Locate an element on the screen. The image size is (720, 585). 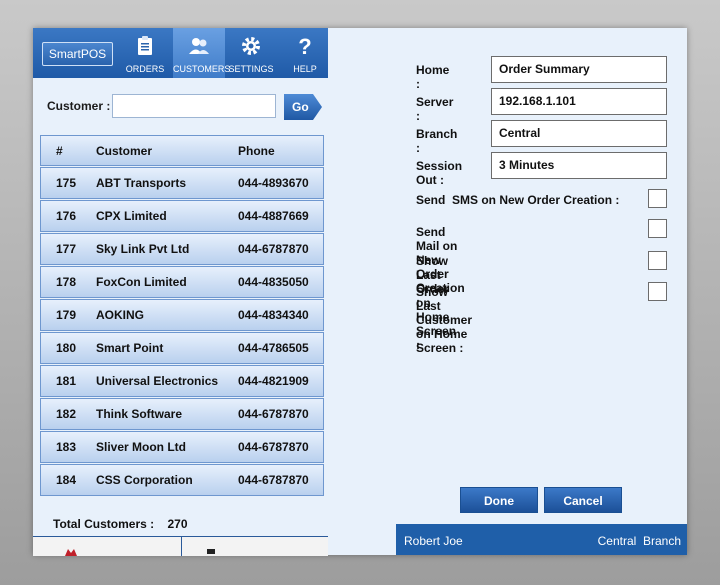
server-field: 192.168.1.101 is located at coordinates (579, 101).